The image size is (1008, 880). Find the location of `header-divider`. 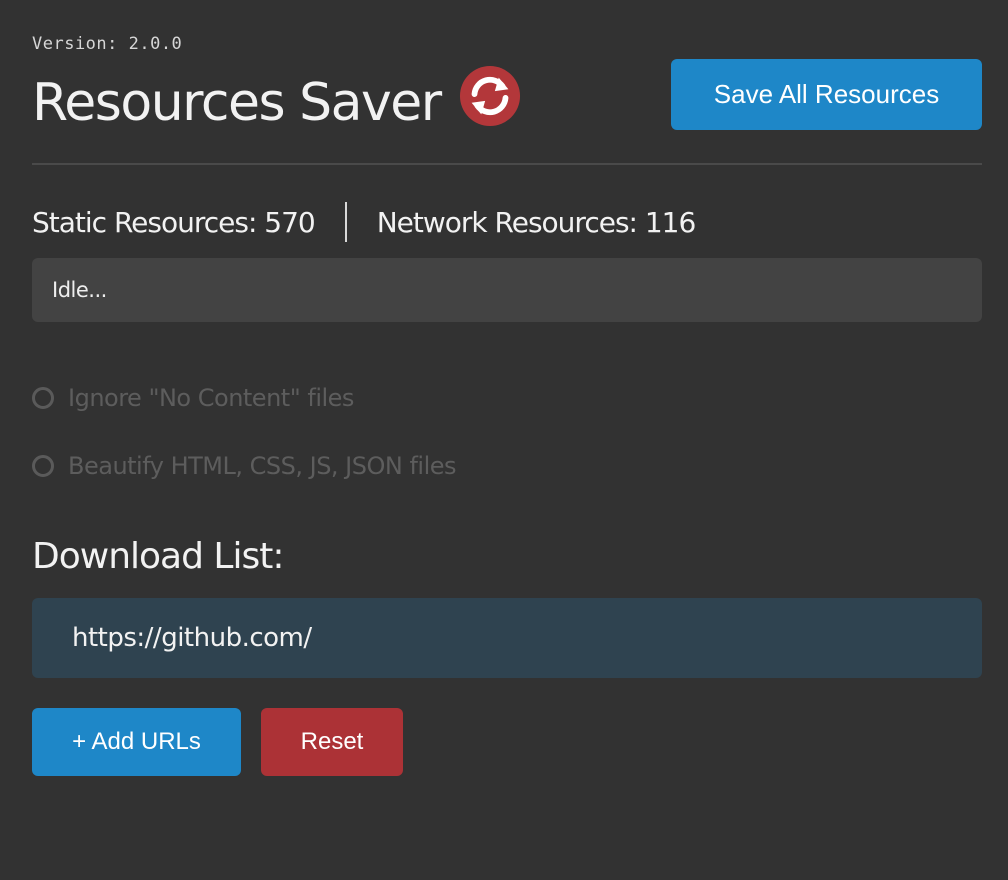

header-divider is located at coordinates (507, 164).